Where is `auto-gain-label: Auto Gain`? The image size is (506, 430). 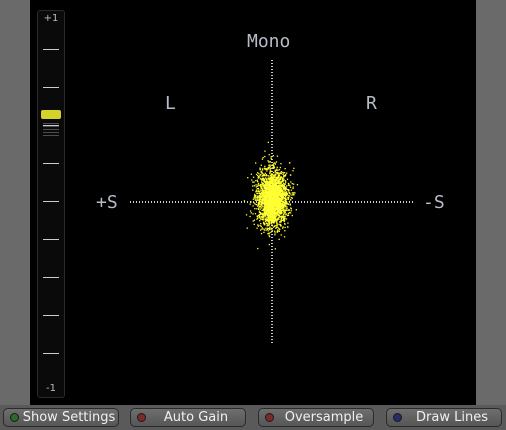 auto-gain-label: Auto Gain is located at coordinates (196, 417).